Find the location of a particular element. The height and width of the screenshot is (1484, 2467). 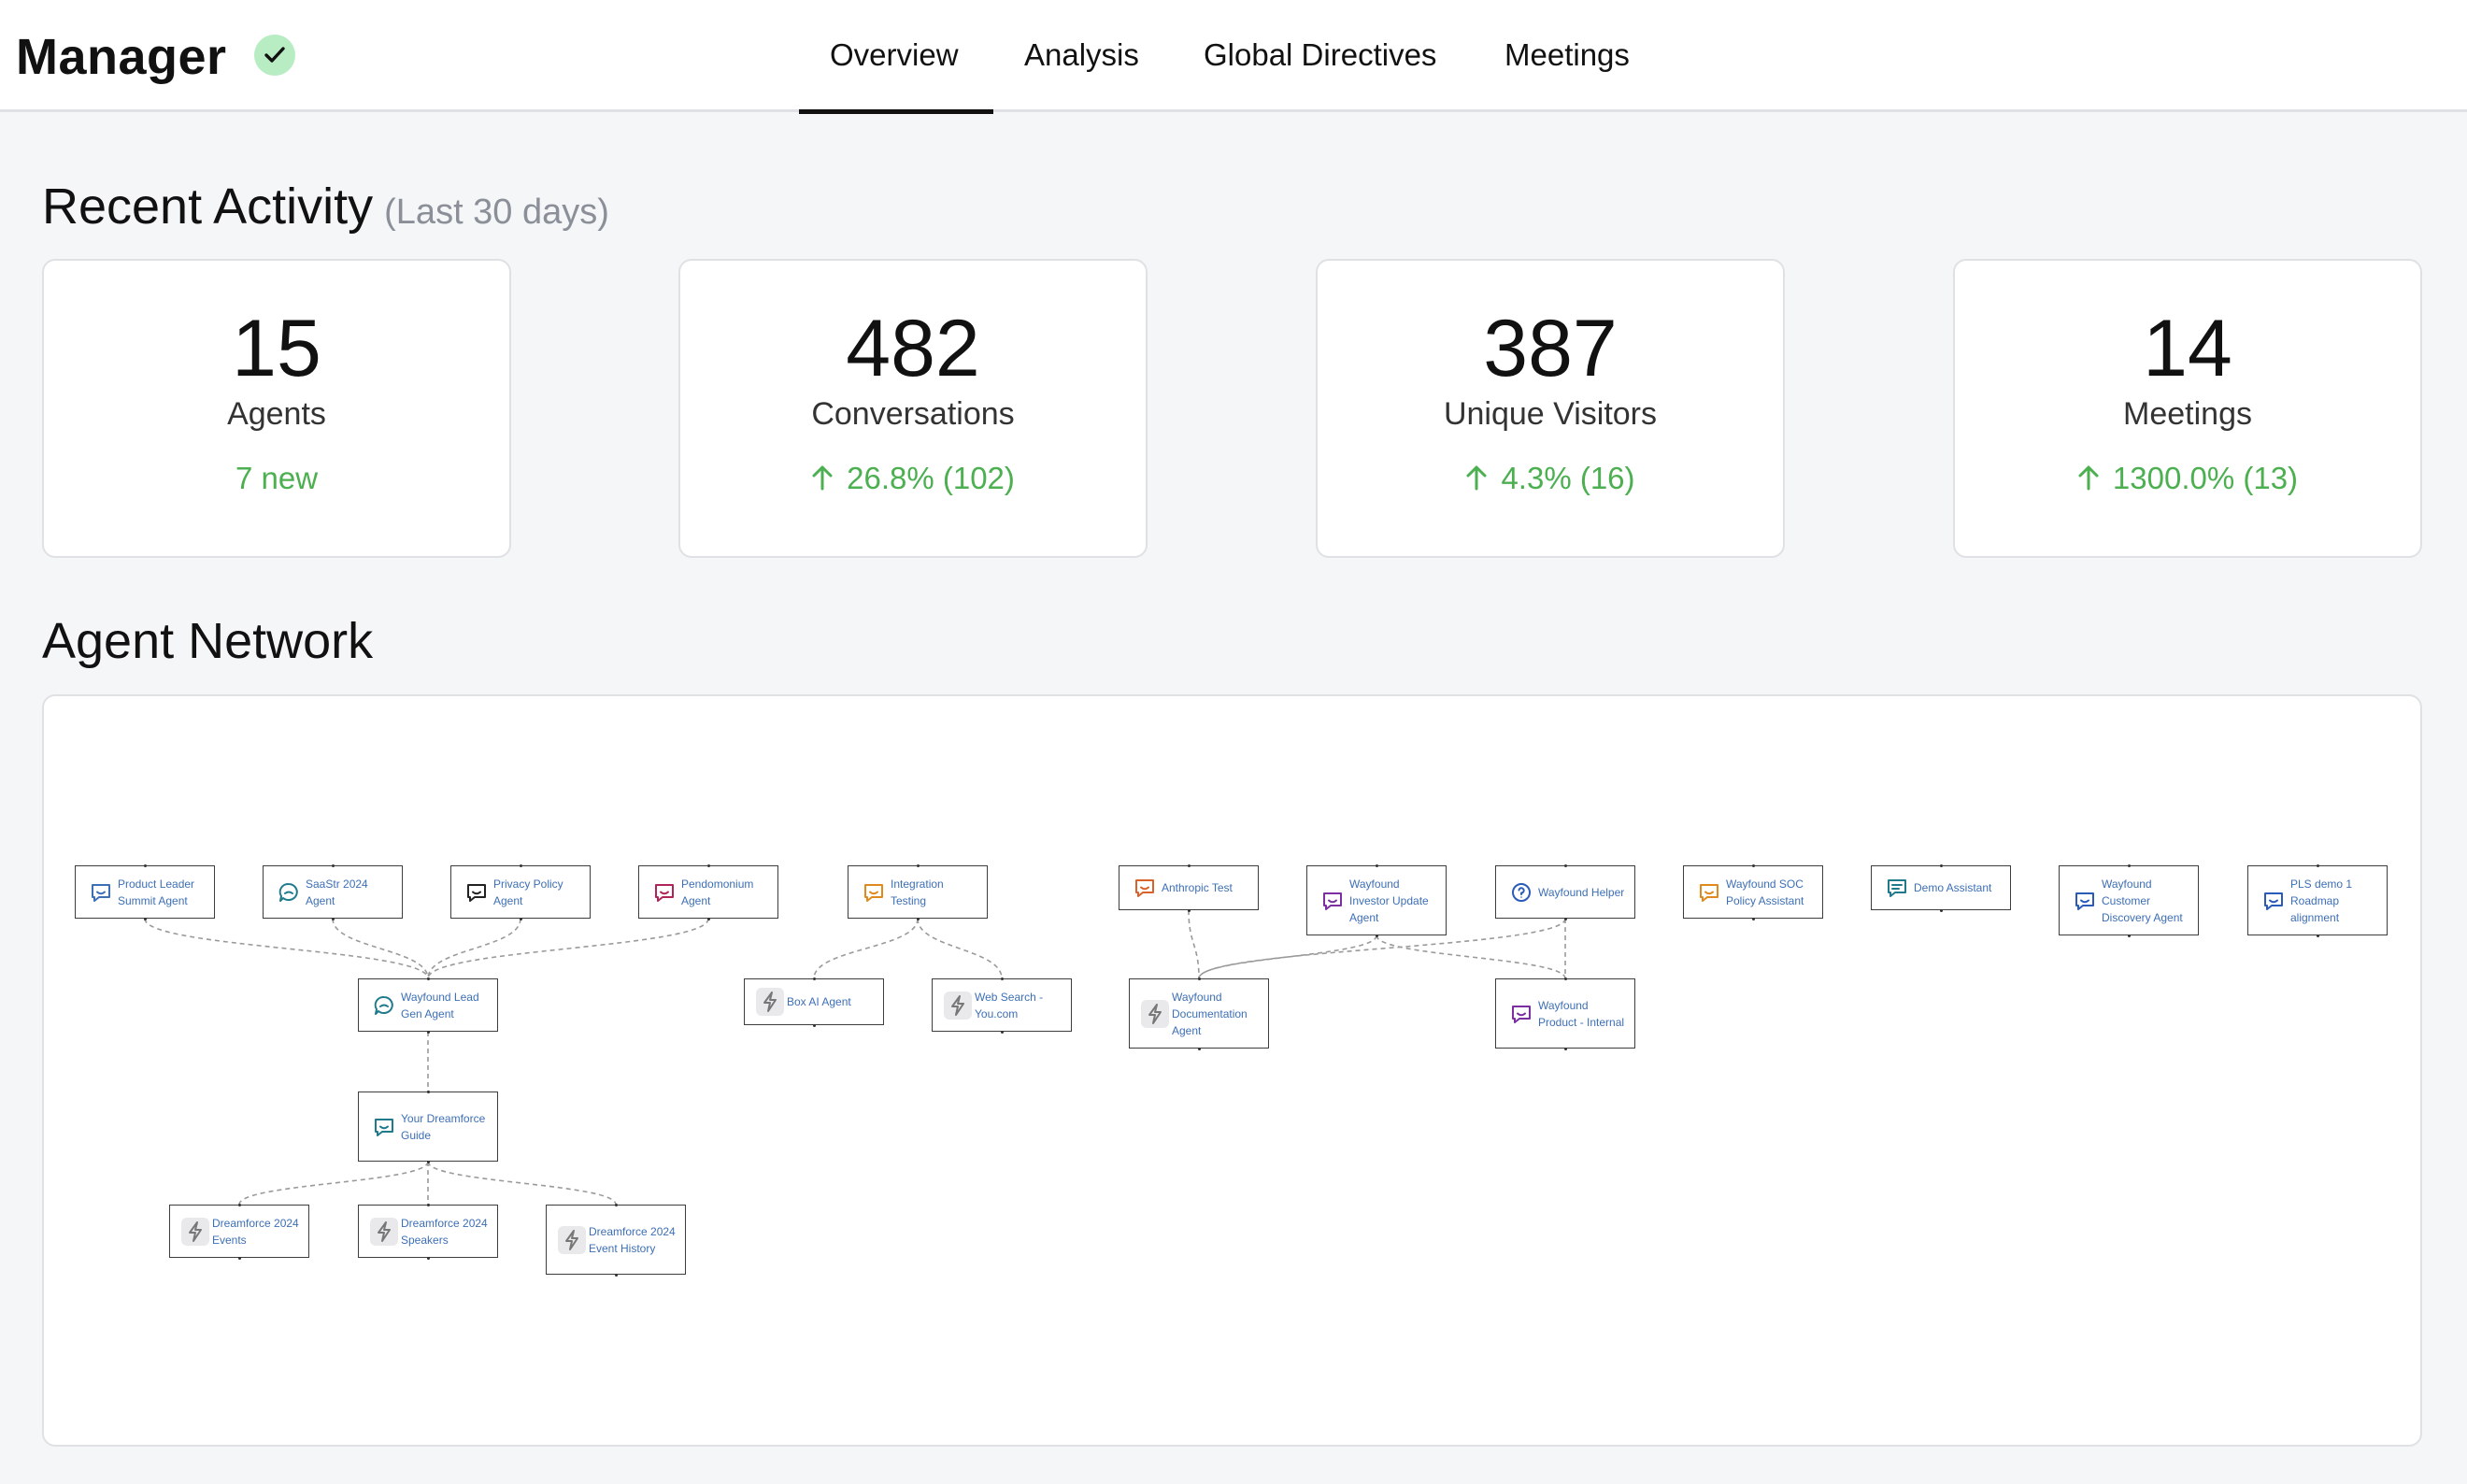

chat-lines-icon is located at coordinates (1897, 888).